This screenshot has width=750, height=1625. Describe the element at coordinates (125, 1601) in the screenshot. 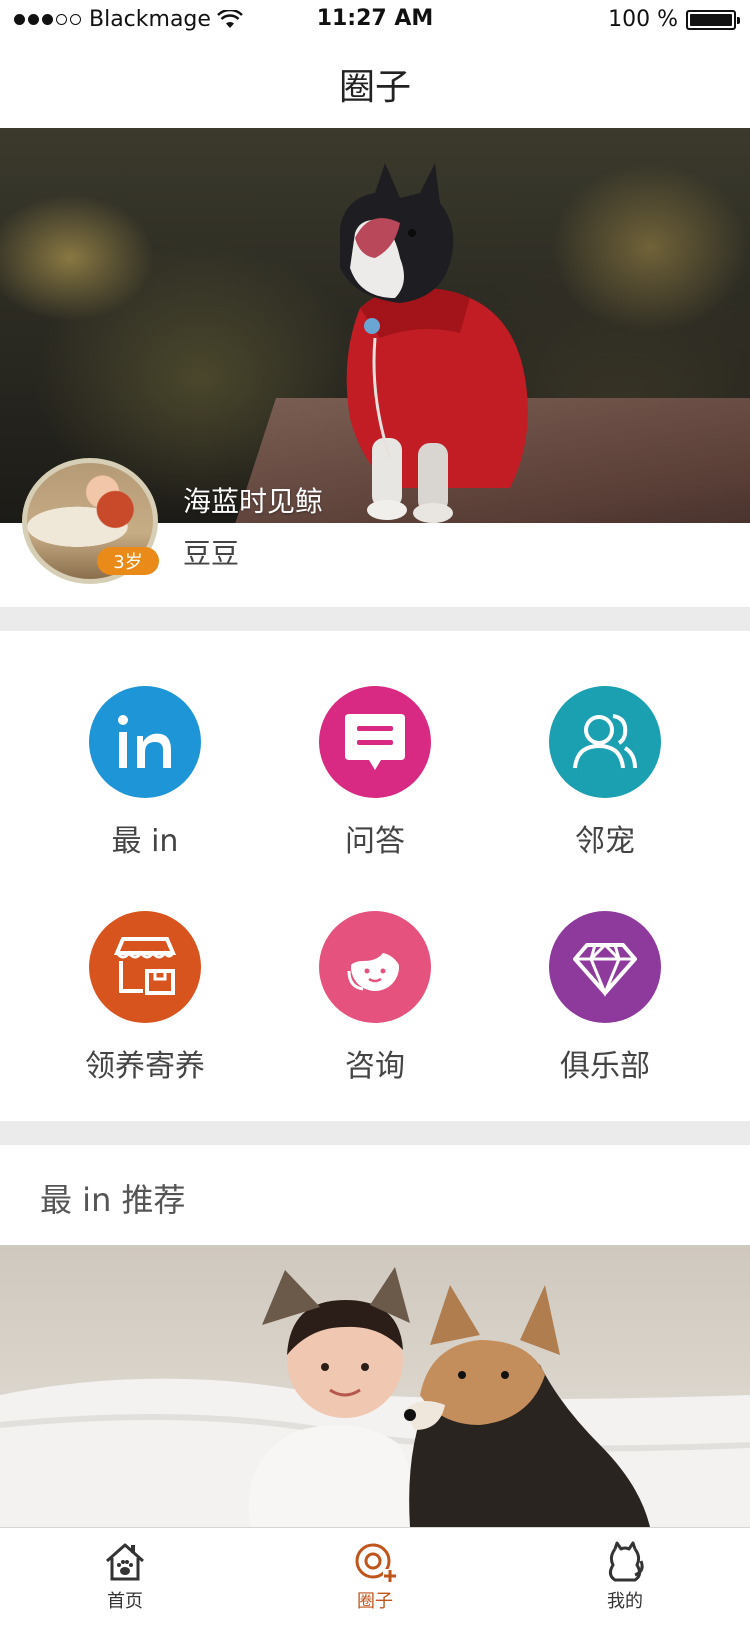

I see `tab-label: 首页` at that location.